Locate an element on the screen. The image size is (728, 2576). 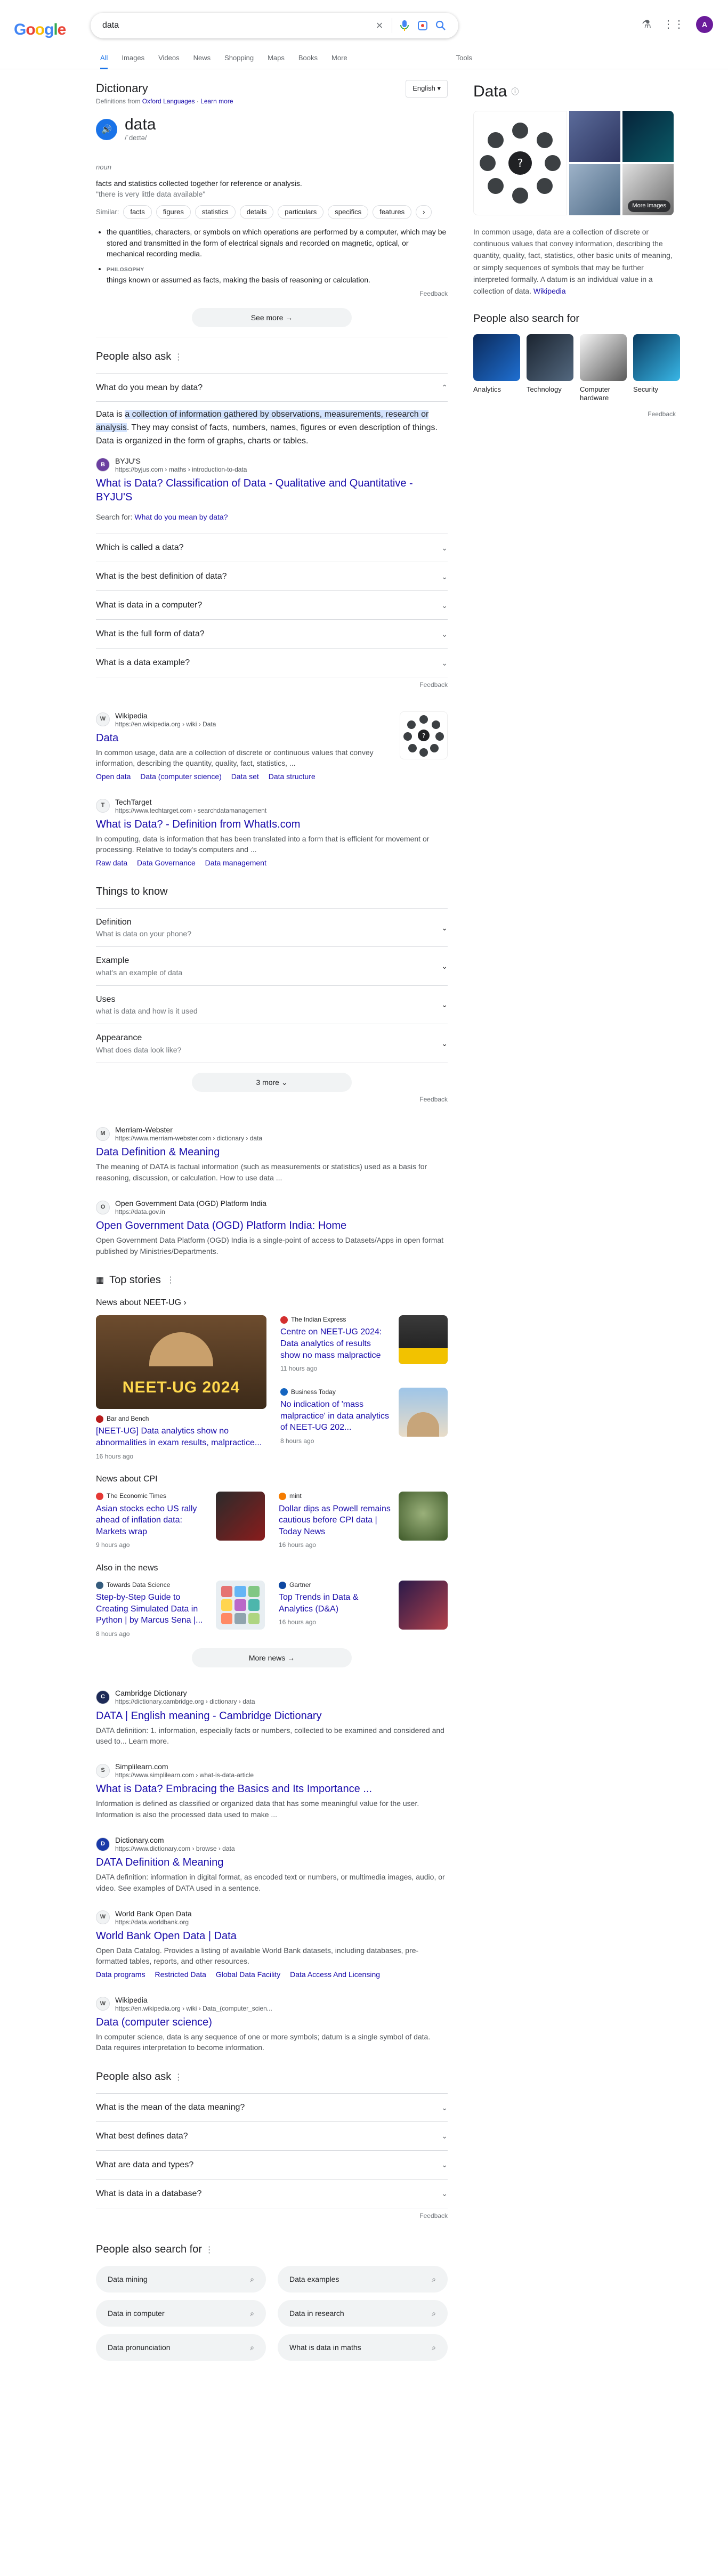
tab-videos: Videos is located at coordinates (169, 61).